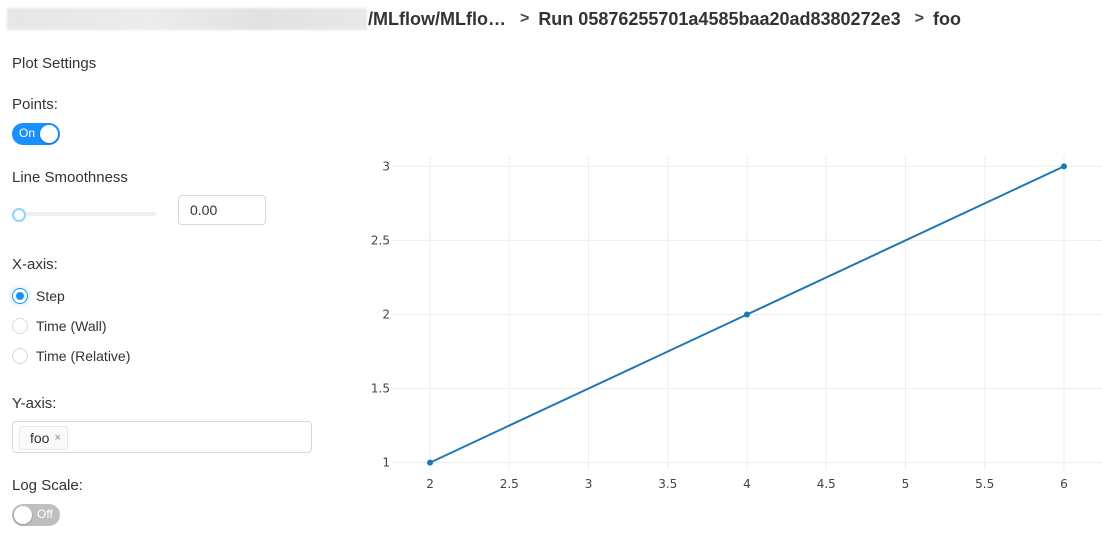  What do you see at coordinates (386, 166) in the screenshot?
I see `y-tick-label: 3` at bounding box center [386, 166].